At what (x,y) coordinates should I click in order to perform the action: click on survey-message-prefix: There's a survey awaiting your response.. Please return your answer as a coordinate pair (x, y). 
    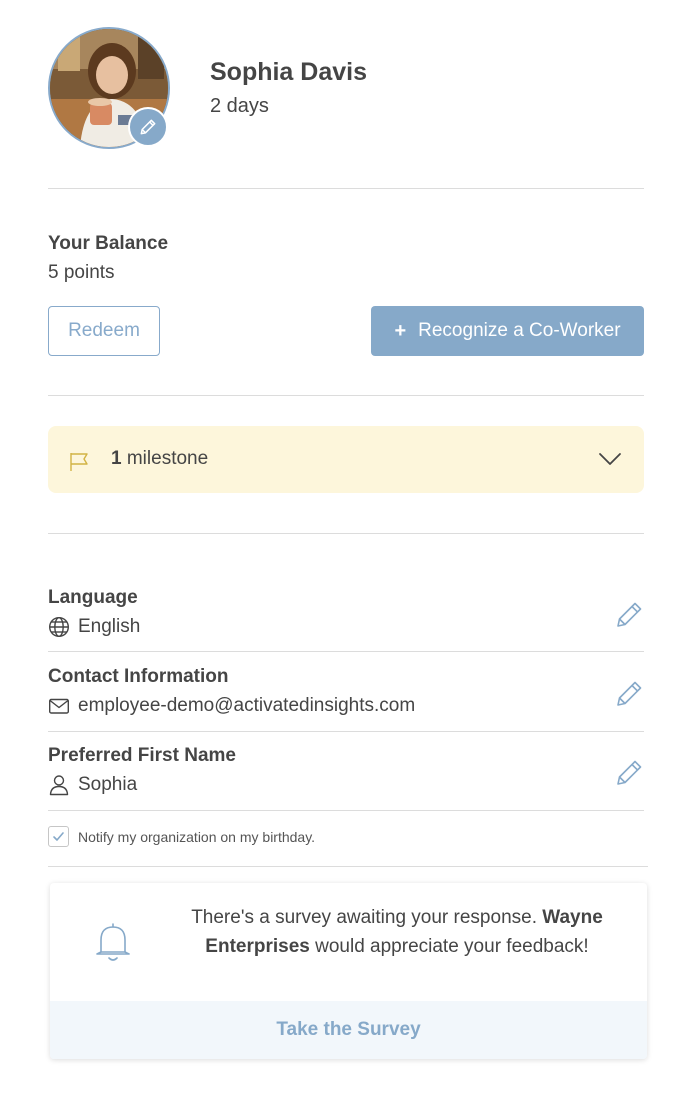
    Looking at the image, I should click on (364, 917).